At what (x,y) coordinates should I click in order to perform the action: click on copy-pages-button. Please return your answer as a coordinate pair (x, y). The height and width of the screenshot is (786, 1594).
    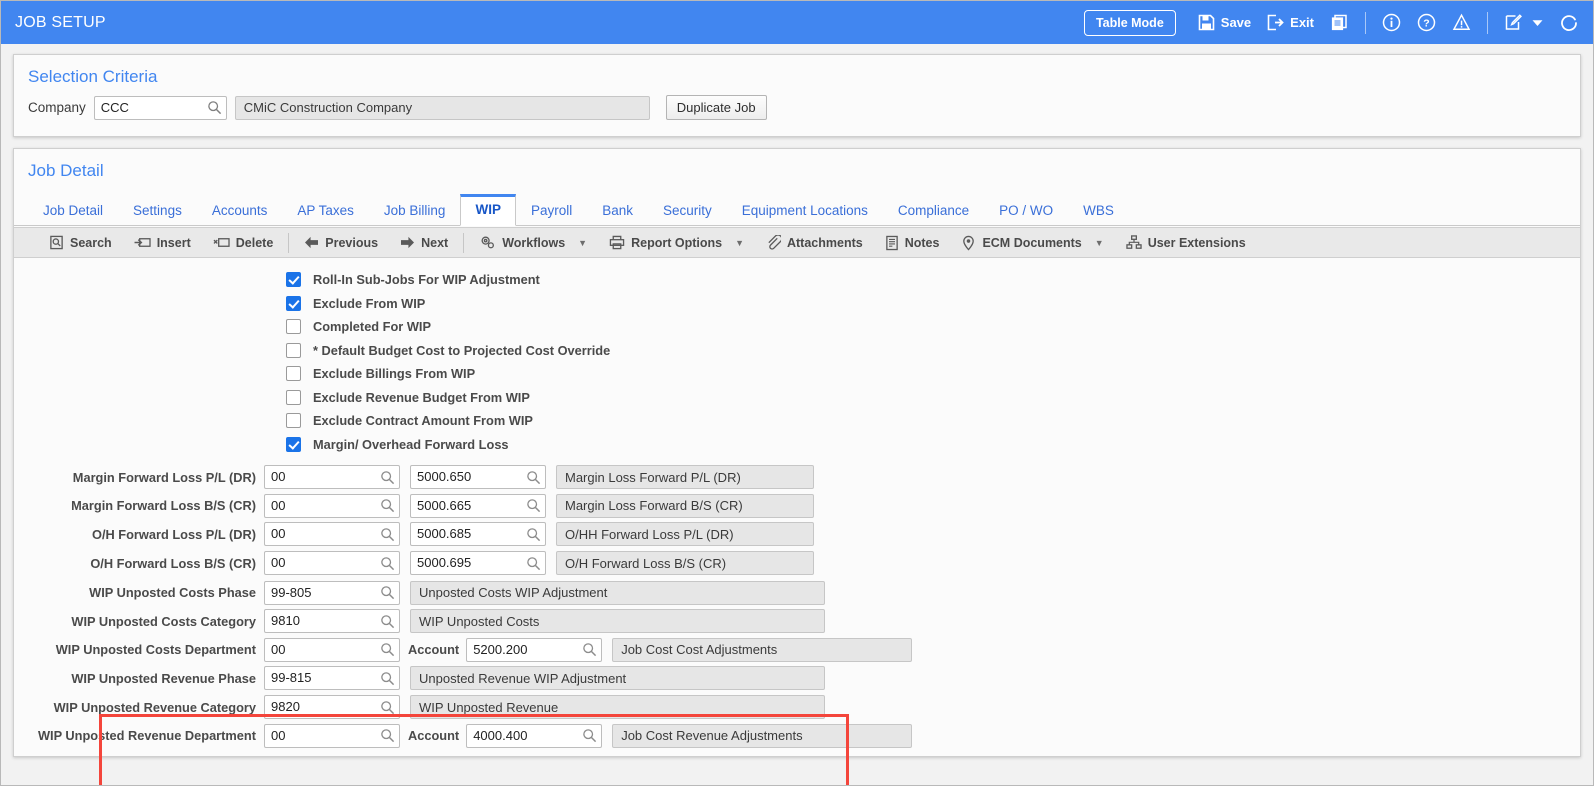
    Looking at the image, I should click on (1339, 22).